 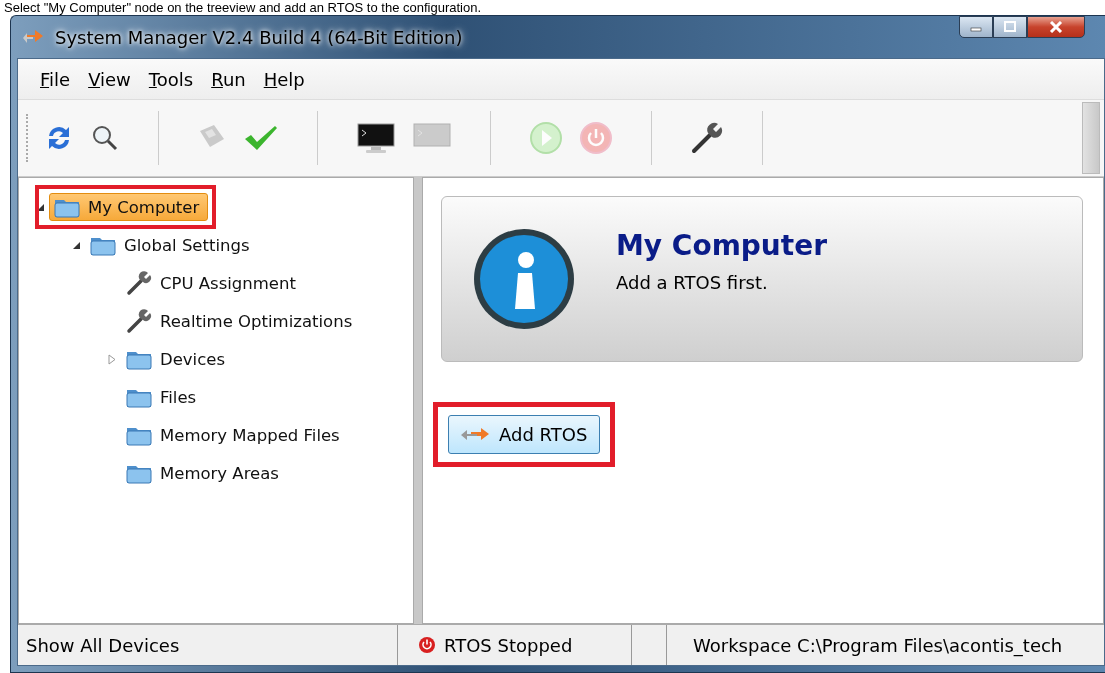 I want to click on close-icon, so click(x=1056, y=27).